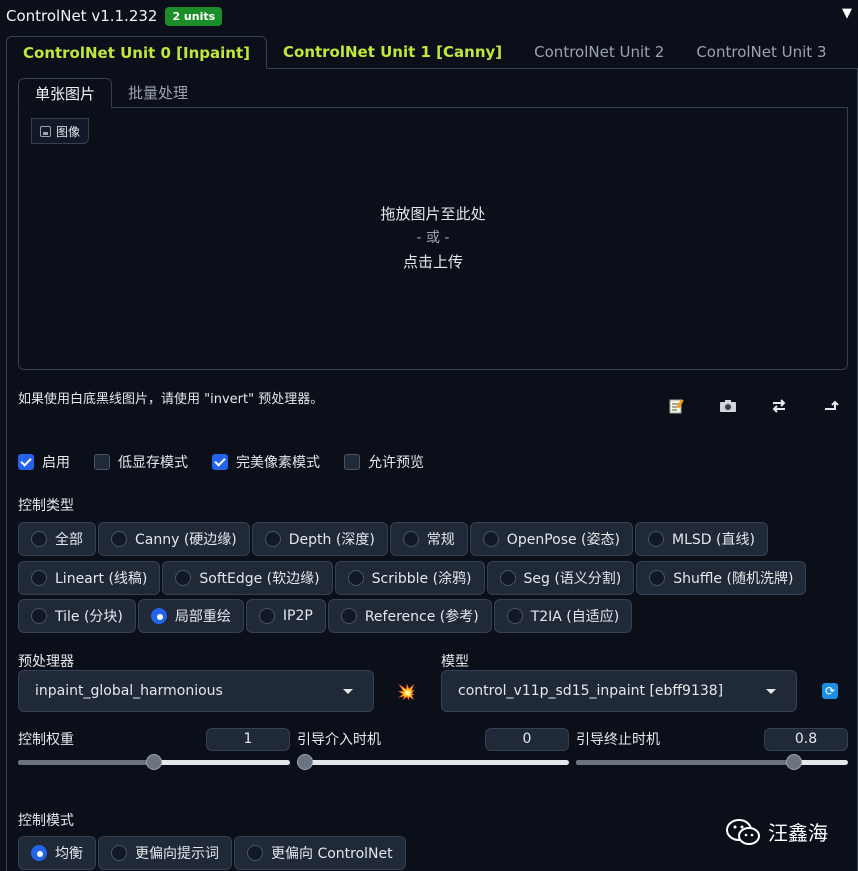 The image size is (858, 871). Describe the element at coordinates (101, 579) in the screenshot. I see `radio-label: Lineart (线稿)` at that location.